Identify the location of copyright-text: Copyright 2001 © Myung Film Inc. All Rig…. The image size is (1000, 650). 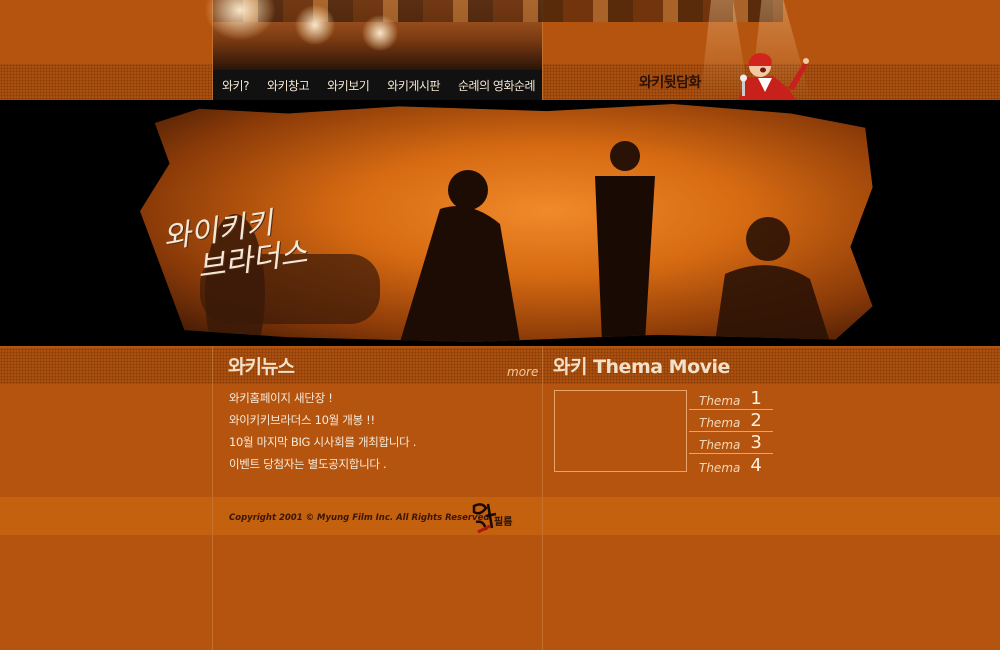
(361, 518).